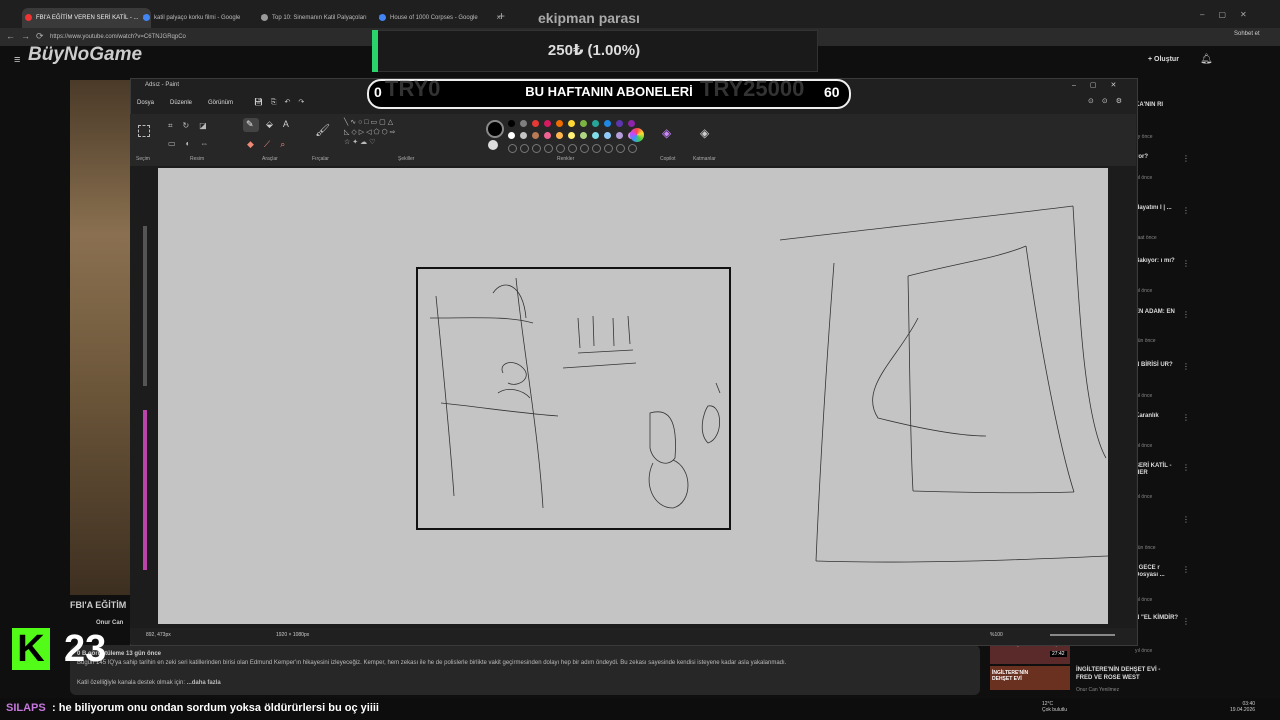 This screenshot has height=720, width=1280. What do you see at coordinates (192, 126) in the screenshot?
I see `crop-rotate-icon: ⌗↻◪` at bounding box center [192, 126].